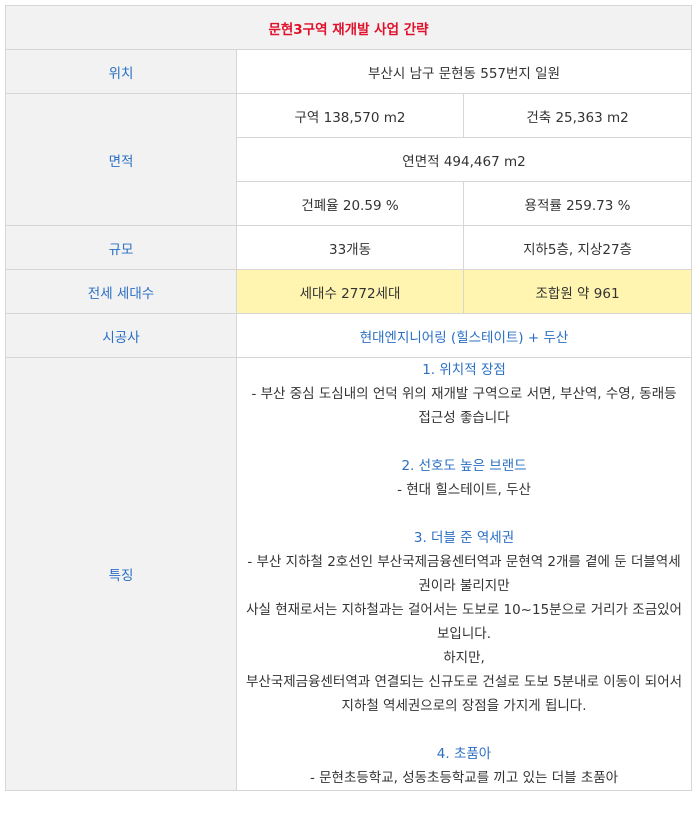 This screenshot has height=823, width=695. I want to click on feature-line: - 현대 힐스테이트, 두산, so click(464, 490).